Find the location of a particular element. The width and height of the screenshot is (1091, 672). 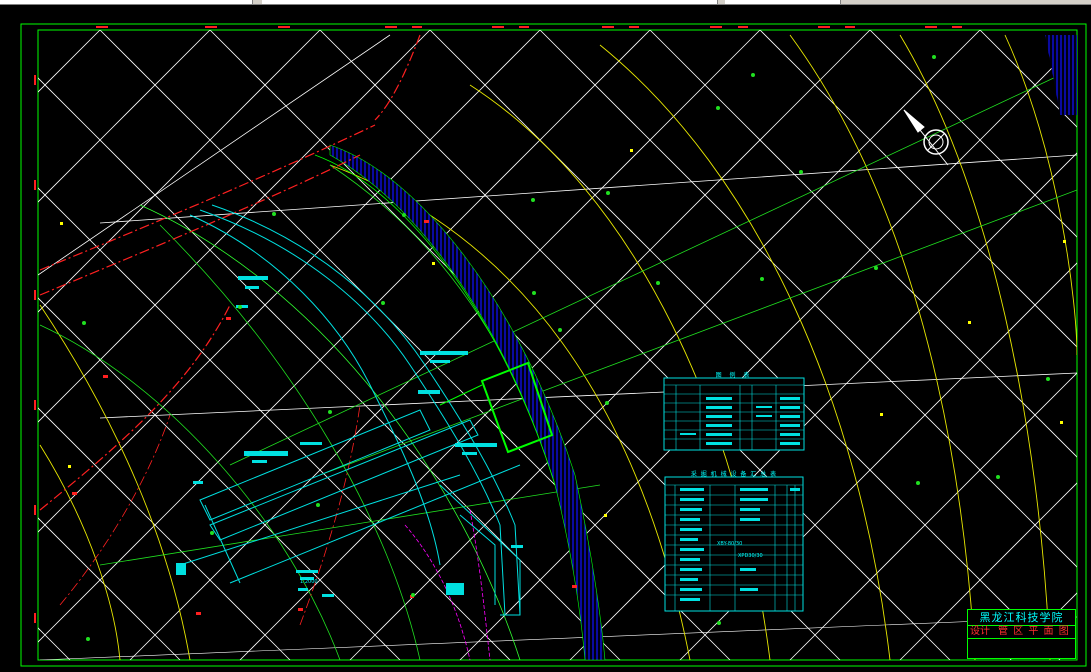

legend-table-2-header: 采 掘 机 械 设 备 汇 总 表 is located at coordinates (734, 474).